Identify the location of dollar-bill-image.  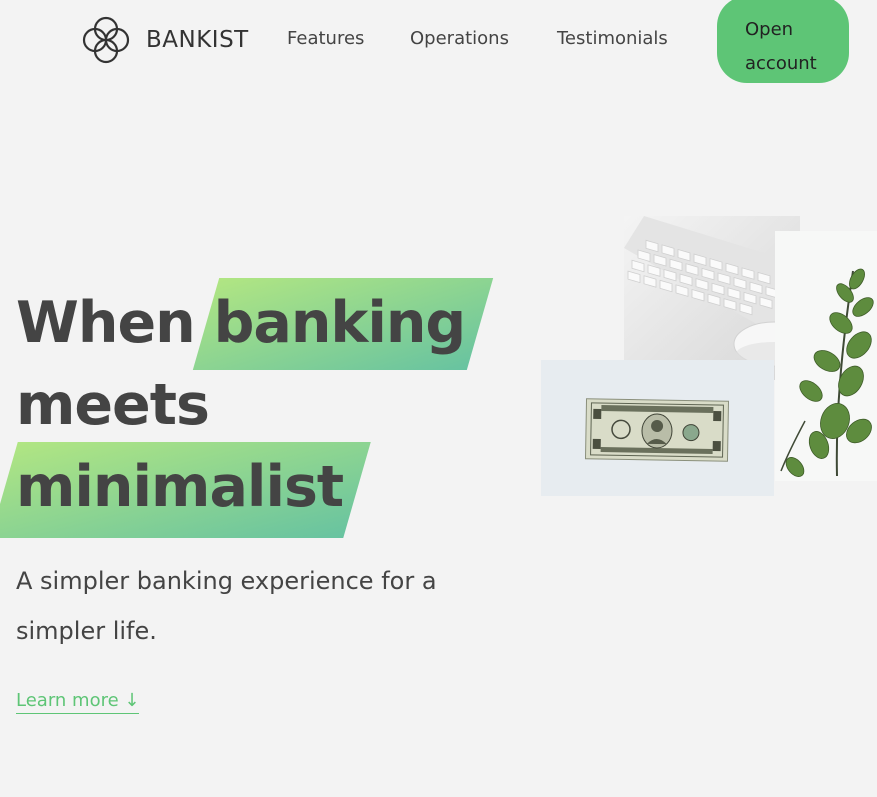
(657, 428).